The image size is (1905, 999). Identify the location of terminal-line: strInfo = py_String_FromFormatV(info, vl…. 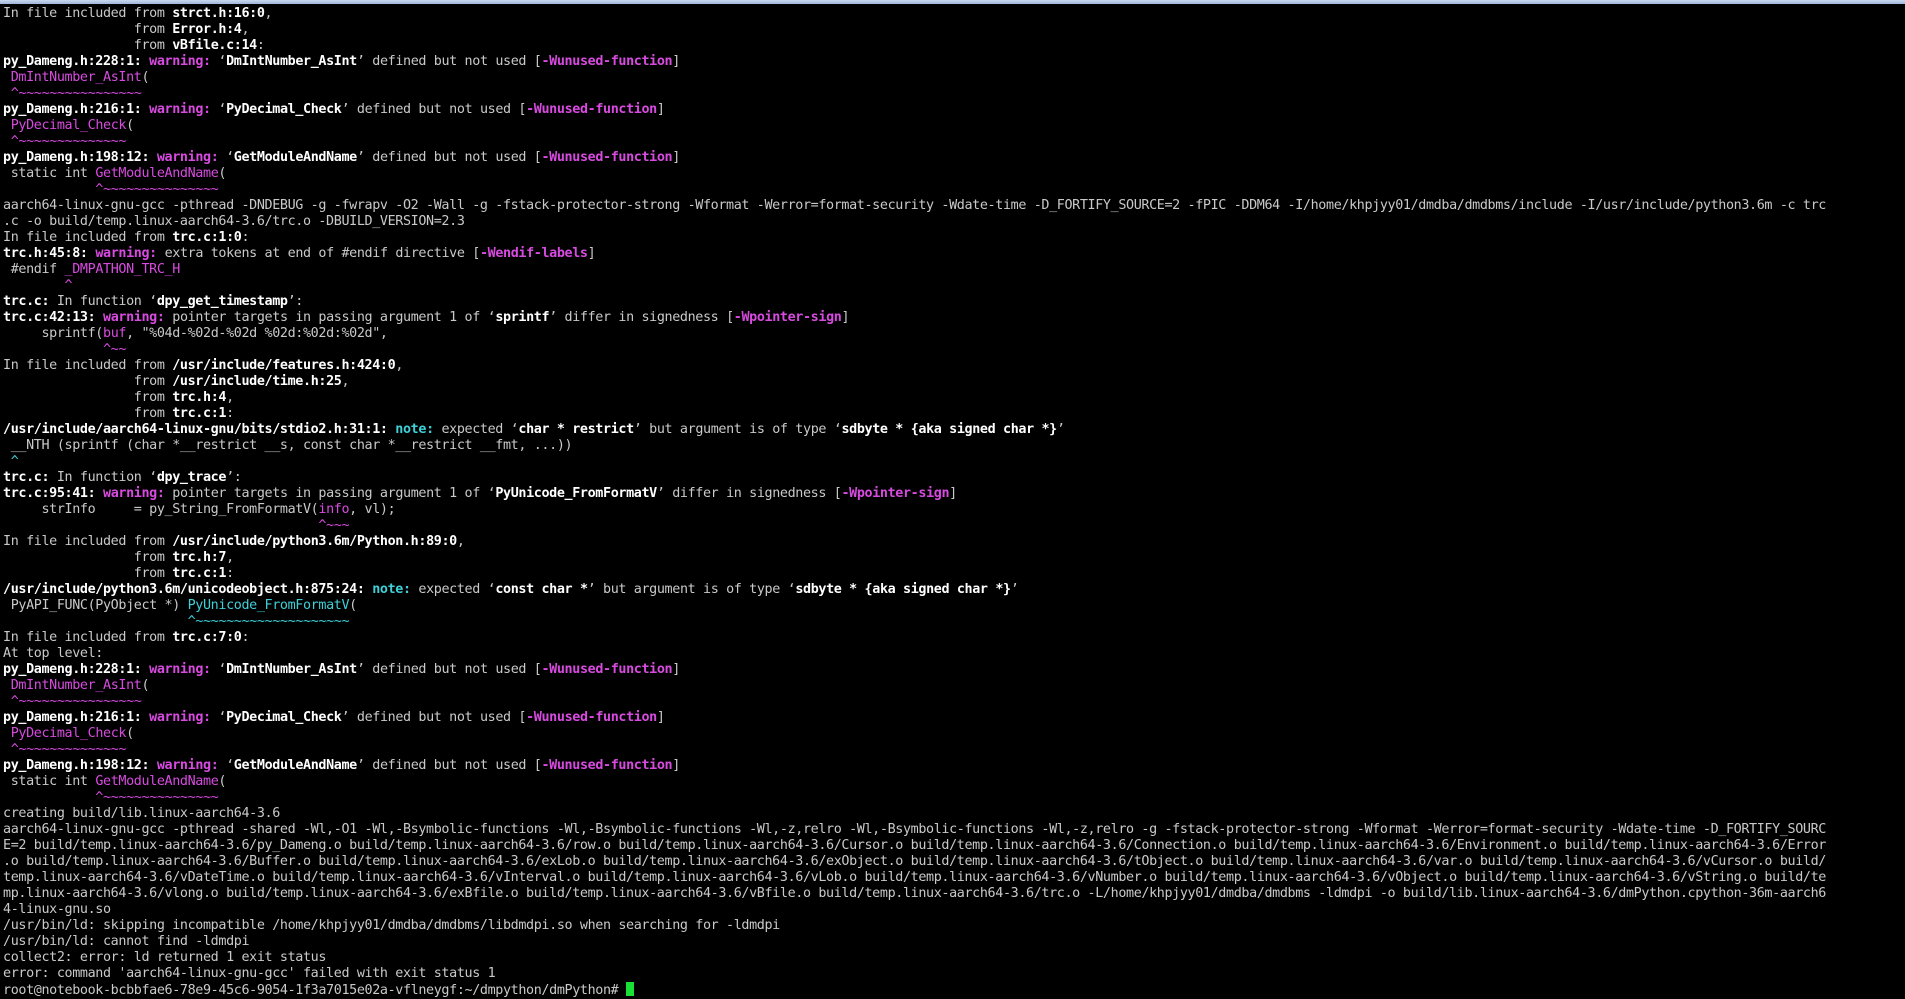
(914, 510).